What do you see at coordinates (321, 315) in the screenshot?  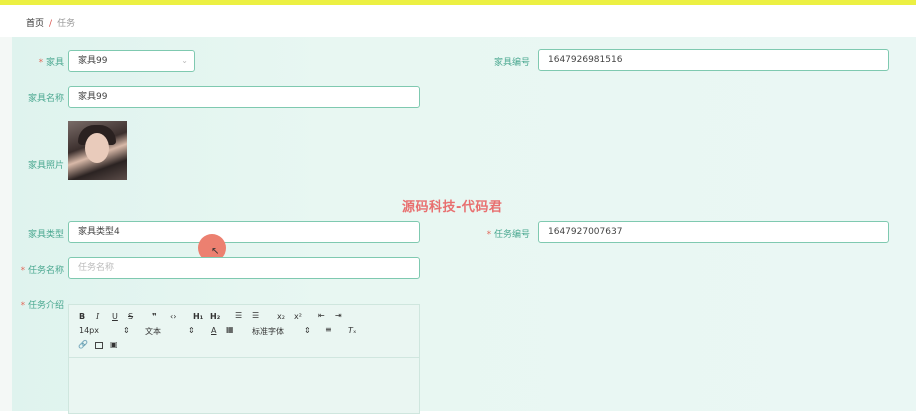 I see `outdent-icon: ⇤` at bounding box center [321, 315].